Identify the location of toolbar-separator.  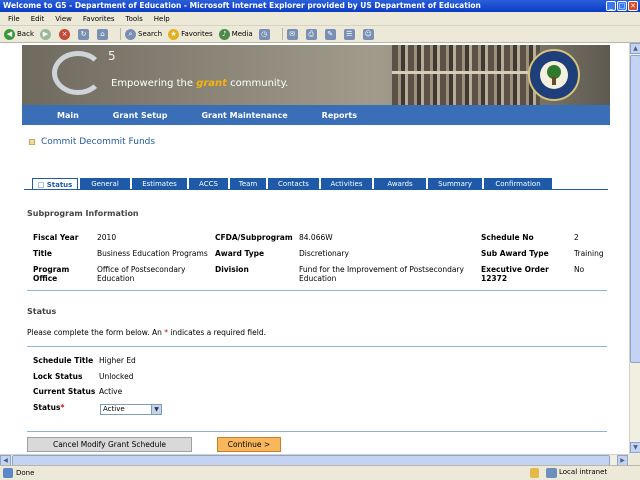
(282, 34).